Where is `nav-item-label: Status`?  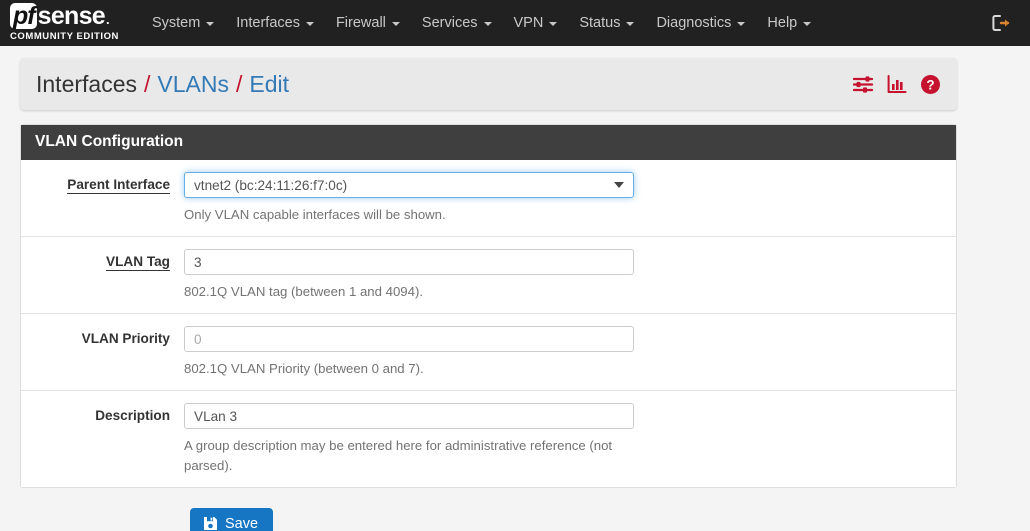 nav-item-label: Status is located at coordinates (600, 23).